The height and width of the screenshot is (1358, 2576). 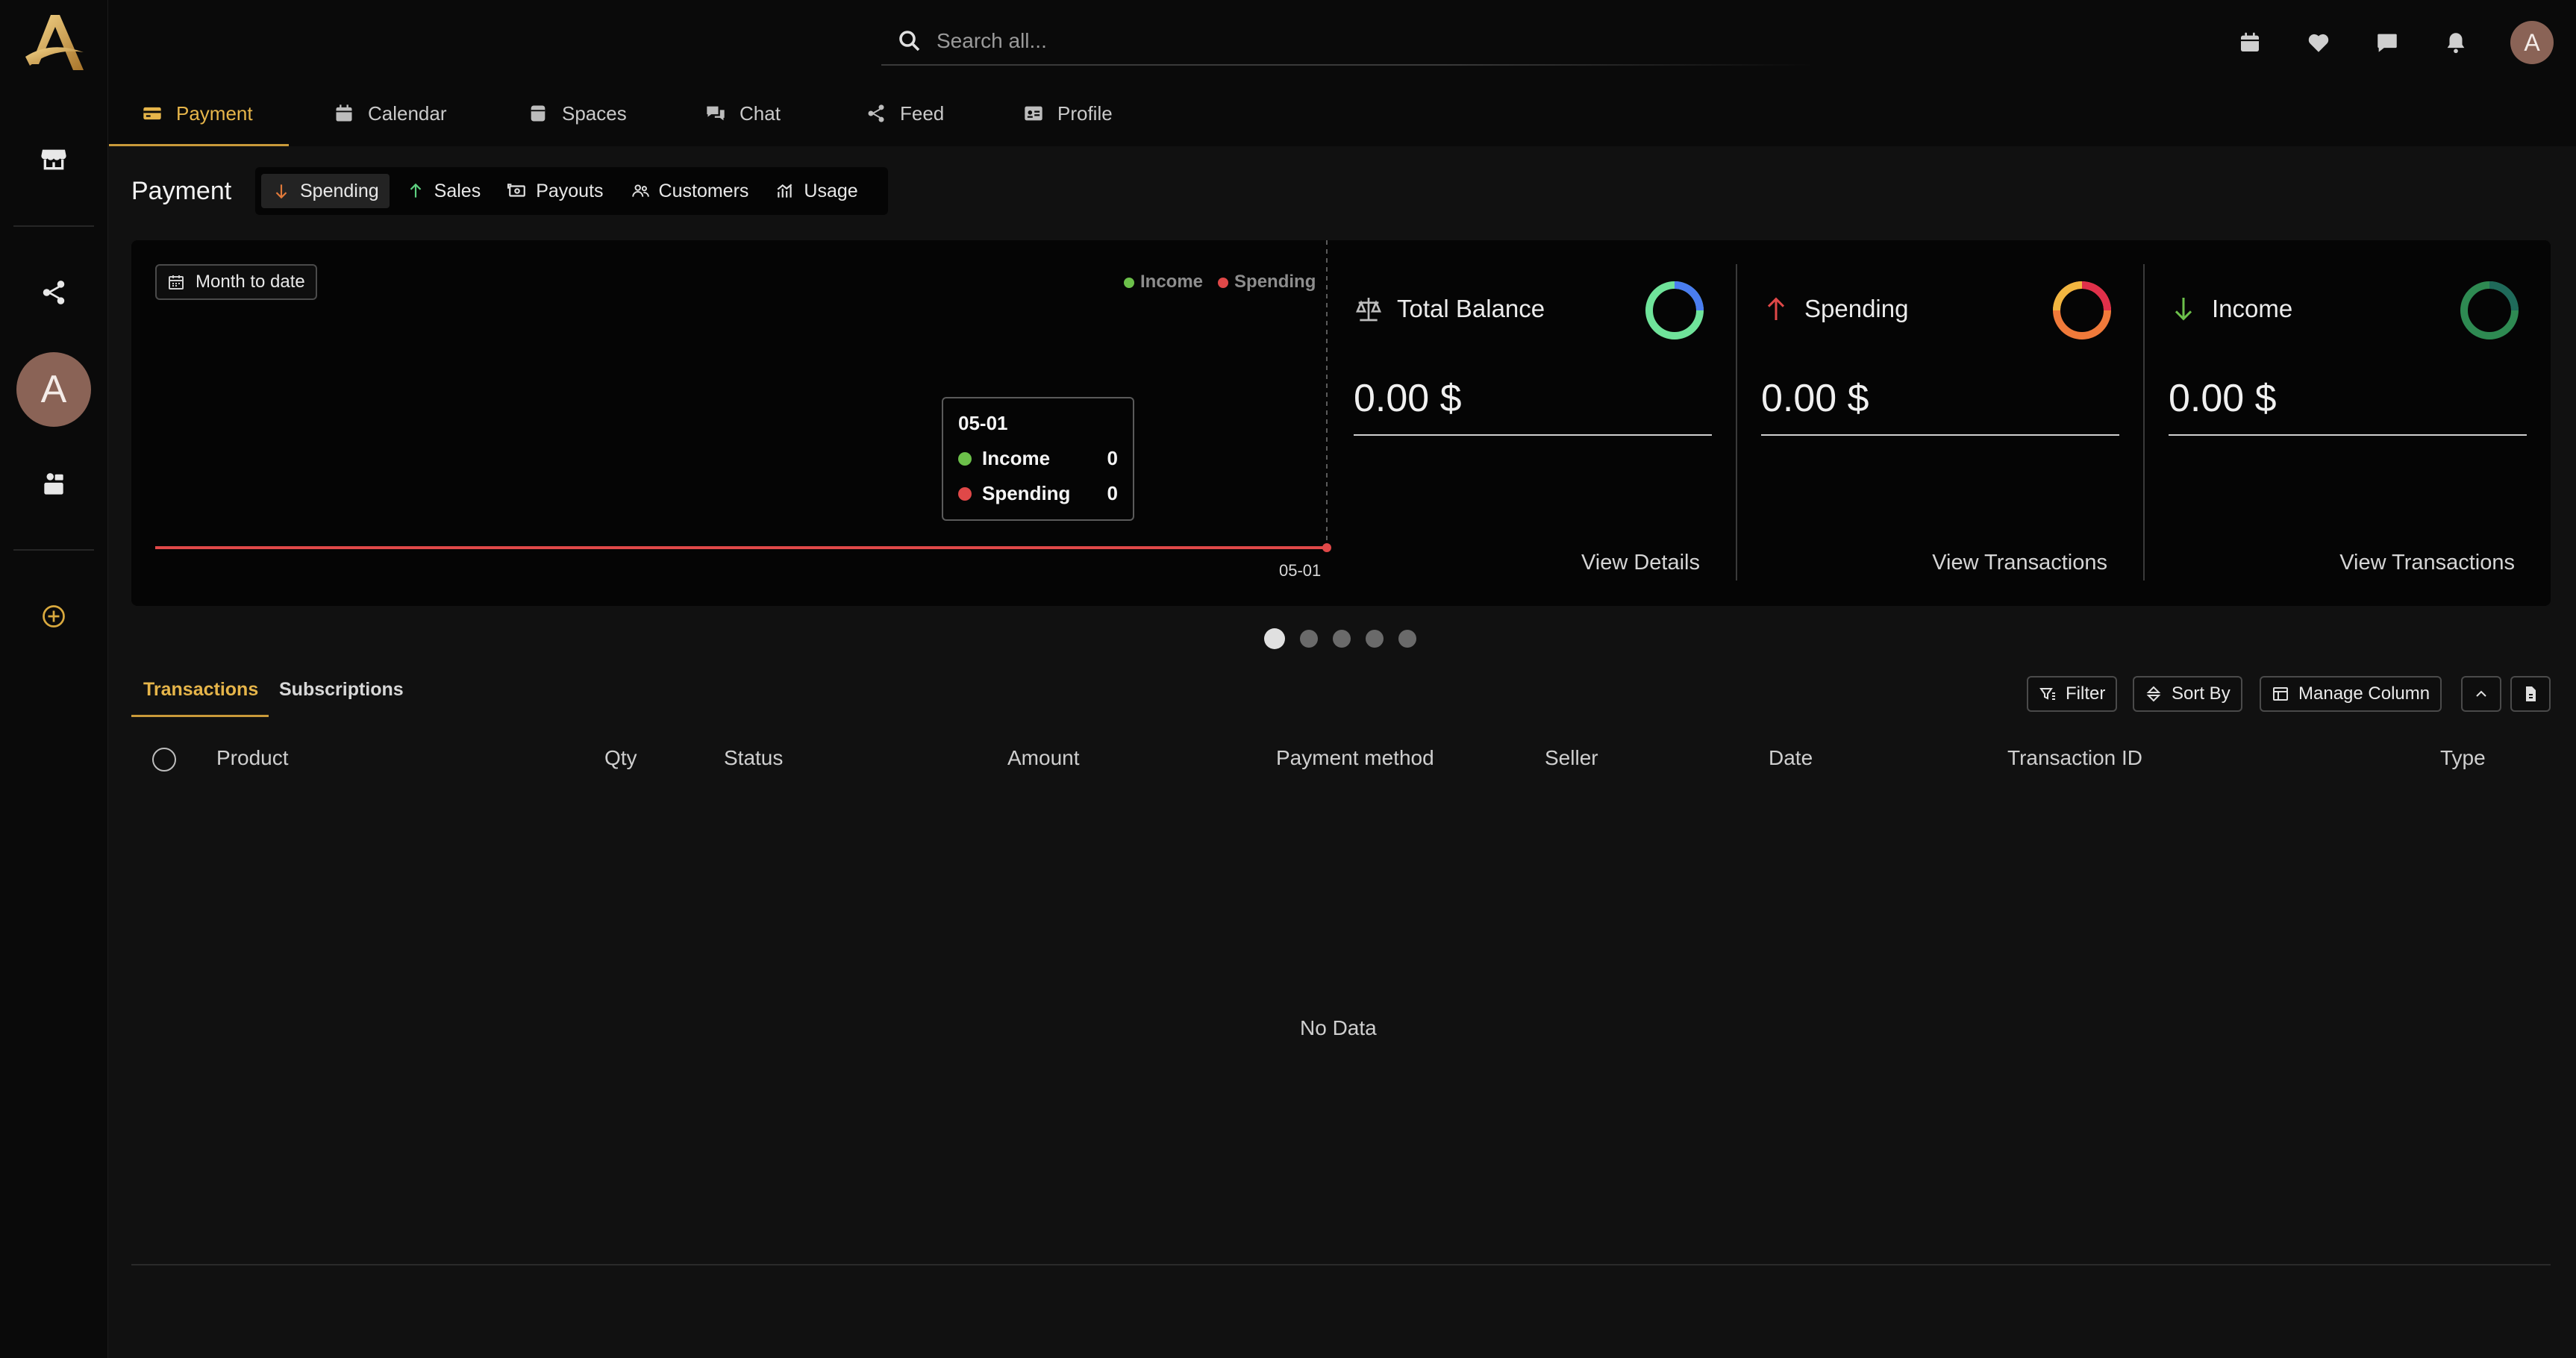 What do you see at coordinates (54, 485) in the screenshot?
I see `workspace-icon` at bounding box center [54, 485].